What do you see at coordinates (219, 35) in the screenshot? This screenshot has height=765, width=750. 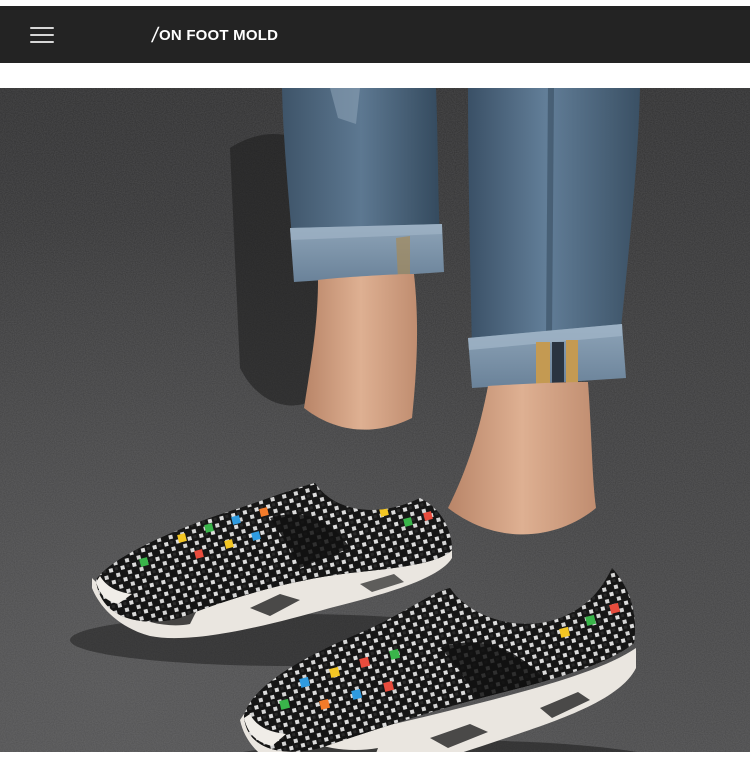 I see `brand-title-text: ON FOOT MOLD` at bounding box center [219, 35].